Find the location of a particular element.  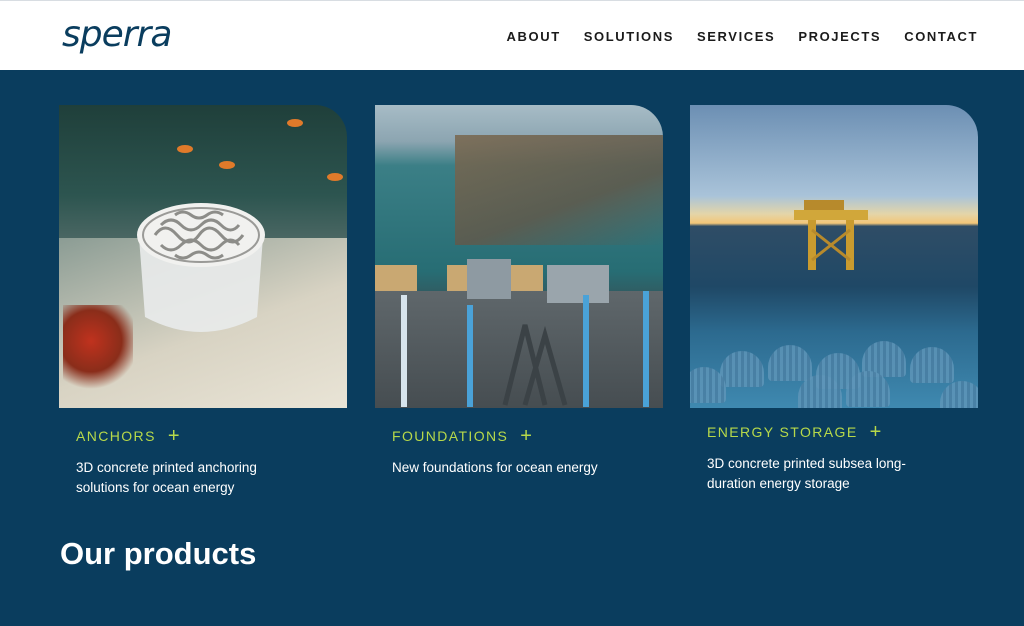

nav-services: SERVICES is located at coordinates (736, 37).